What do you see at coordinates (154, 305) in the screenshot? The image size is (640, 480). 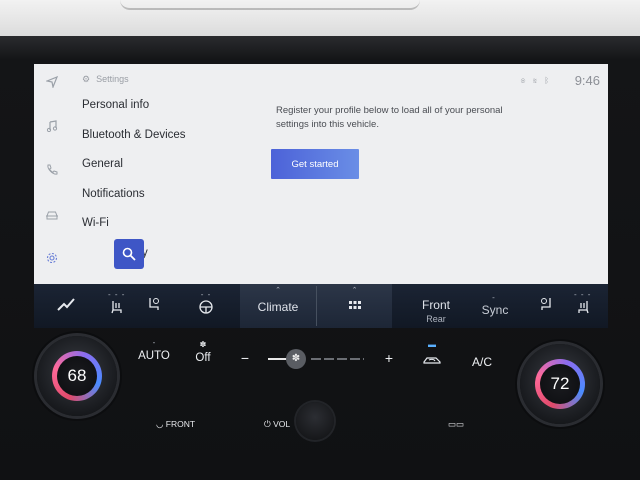 I see `seat-vent-left-icon` at bounding box center [154, 305].